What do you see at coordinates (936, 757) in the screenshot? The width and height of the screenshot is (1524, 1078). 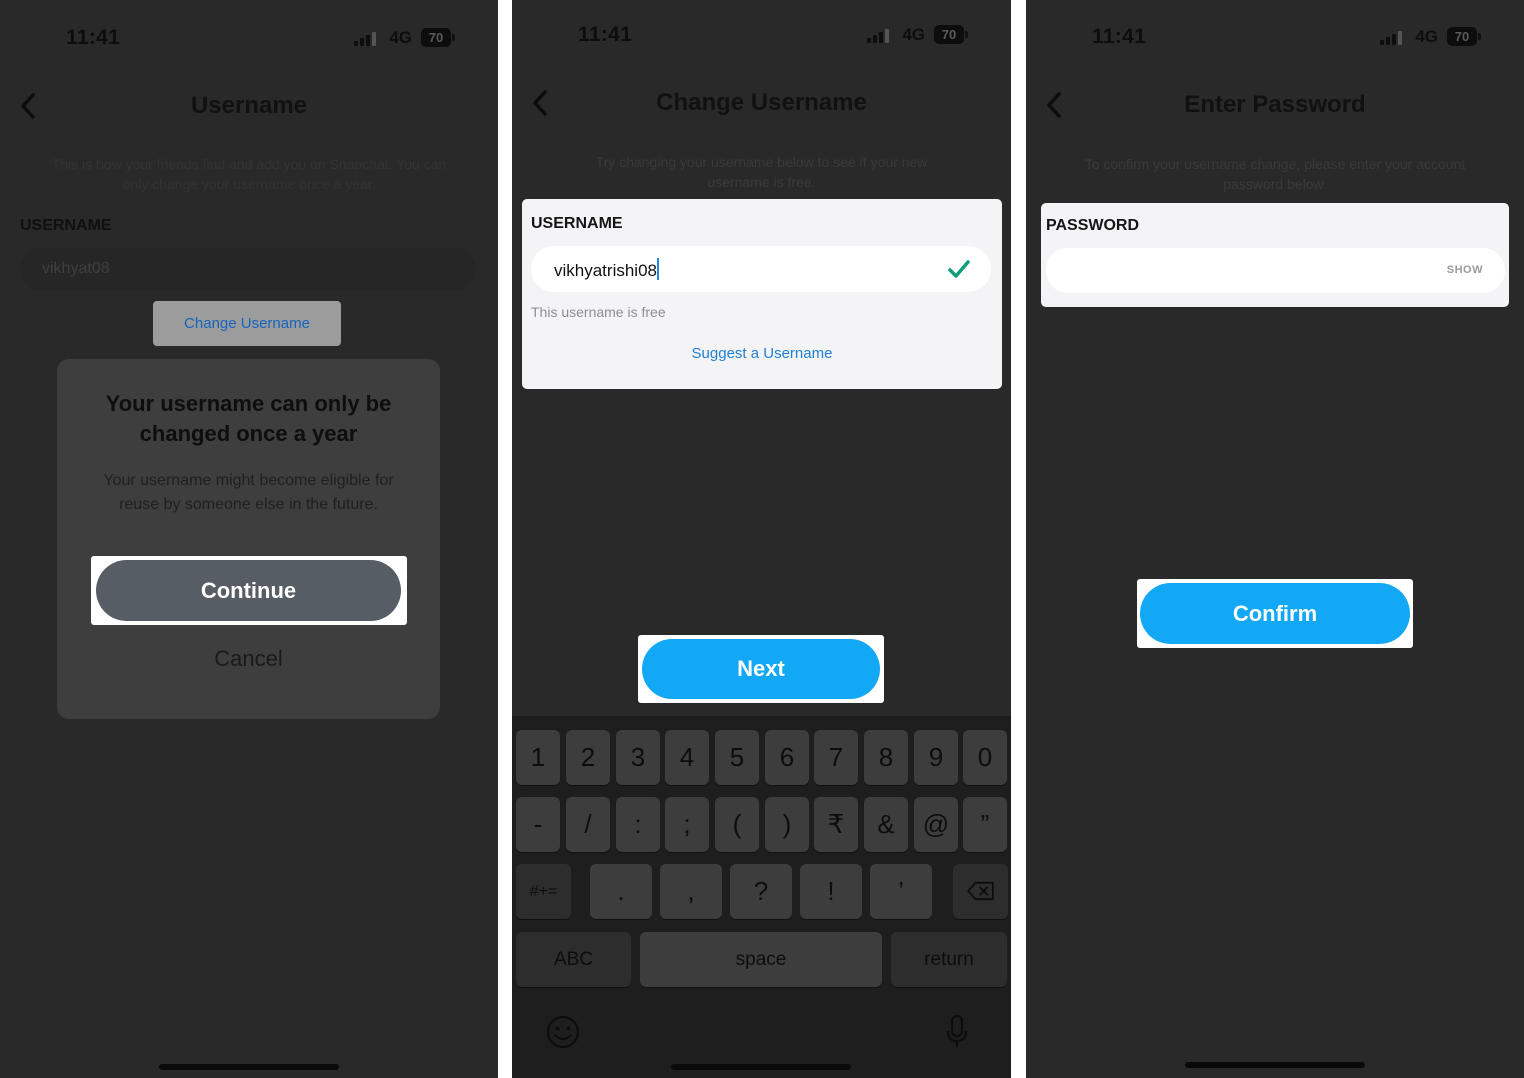 I see `key-9: 9` at bounding box center [936, 757].